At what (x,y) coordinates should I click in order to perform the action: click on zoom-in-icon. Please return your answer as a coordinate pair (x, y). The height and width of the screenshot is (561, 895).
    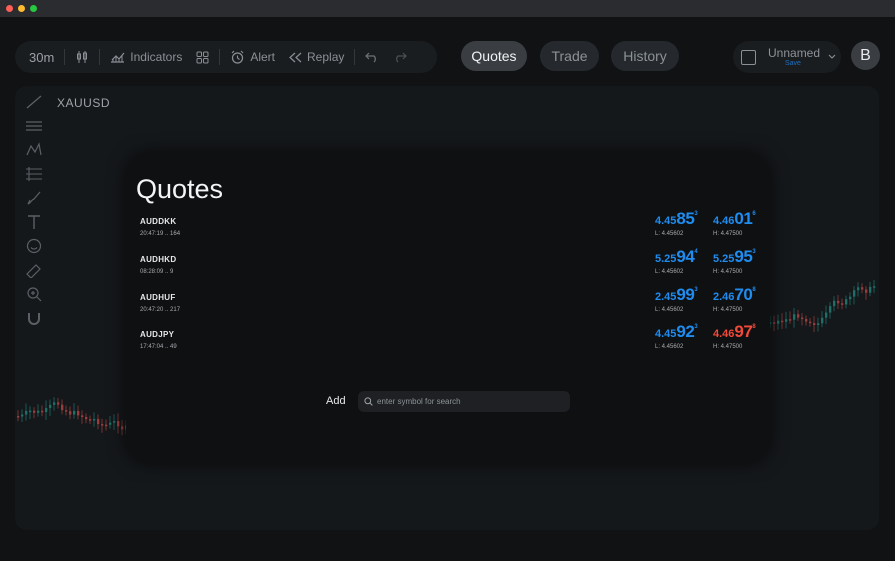
    Looking at the image, I should click on (34, 294).